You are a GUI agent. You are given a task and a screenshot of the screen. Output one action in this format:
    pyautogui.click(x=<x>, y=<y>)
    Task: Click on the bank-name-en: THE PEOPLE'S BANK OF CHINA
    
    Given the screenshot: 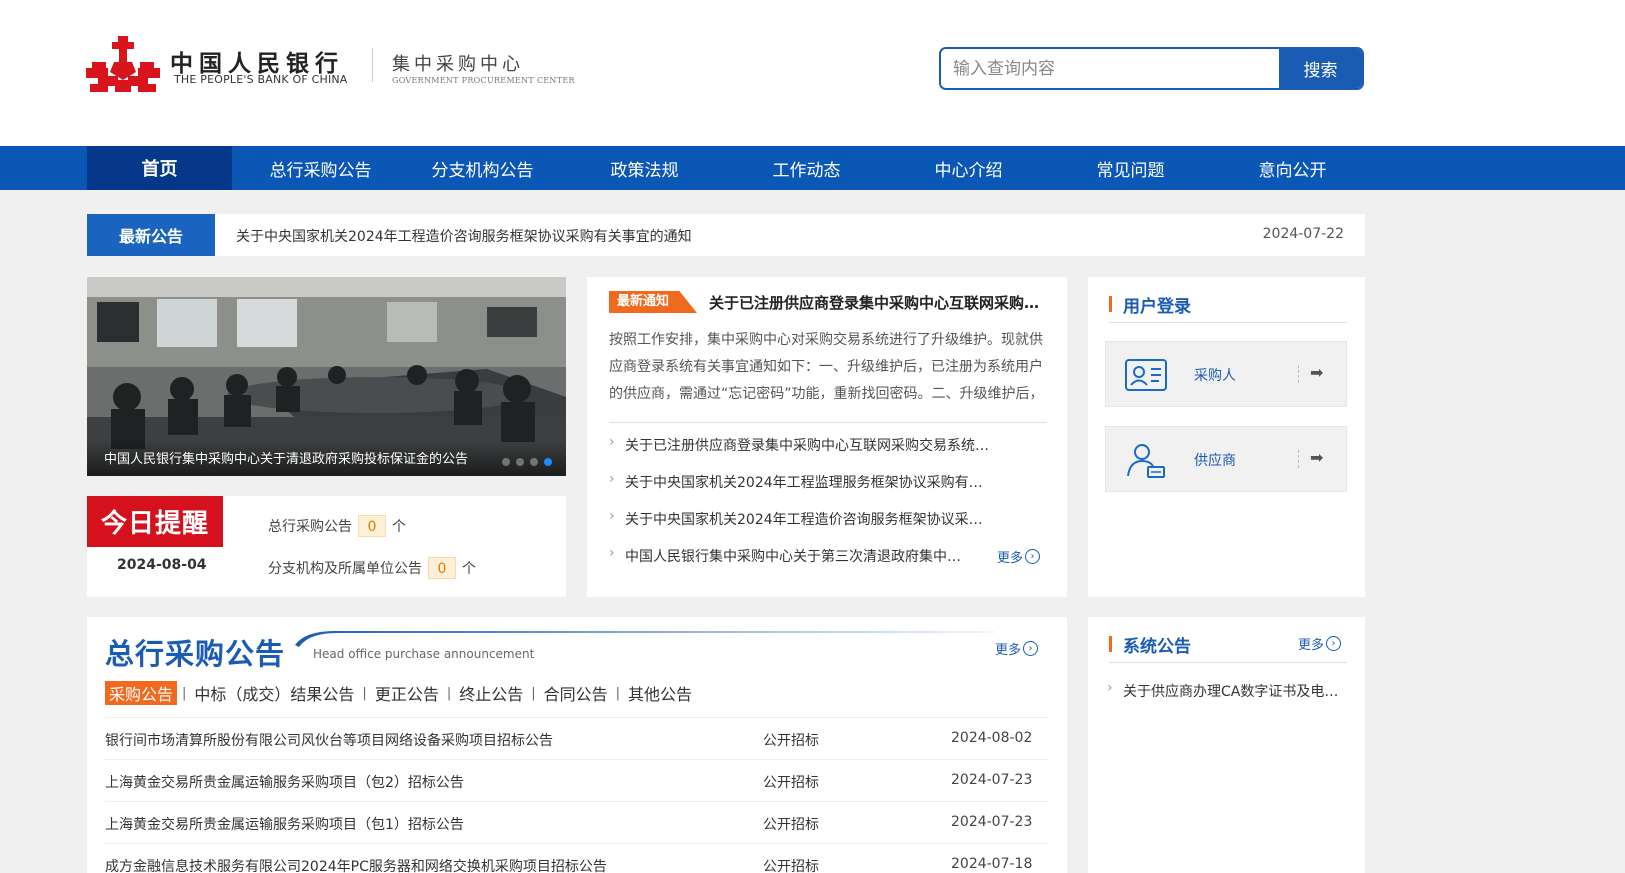 What is the action you would take?
    pyautogui.click(x=261, y=79)
    